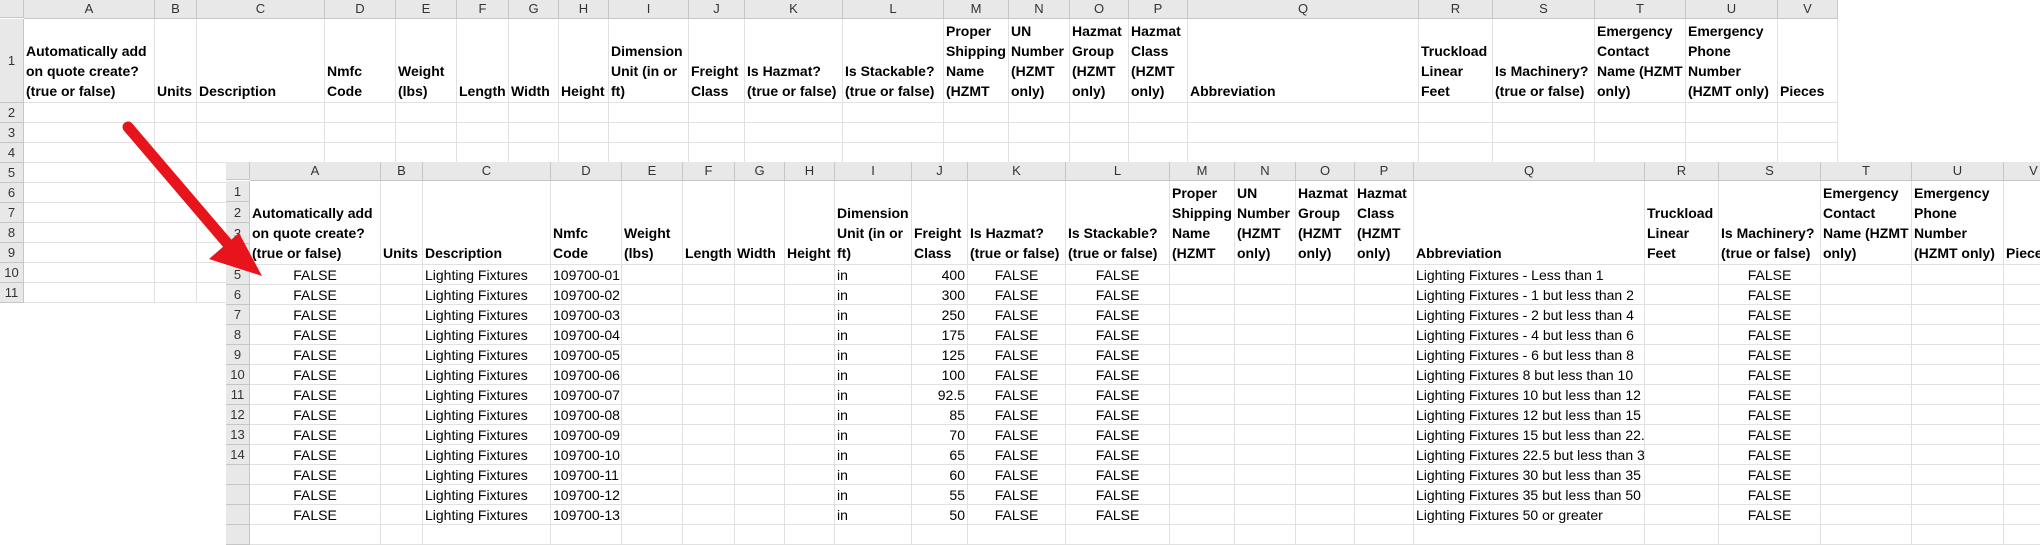  What do you see at coordinates (586, 315) in the screenshot?
I see `table-cell: 109700-03` at bounding box center [586, 315].